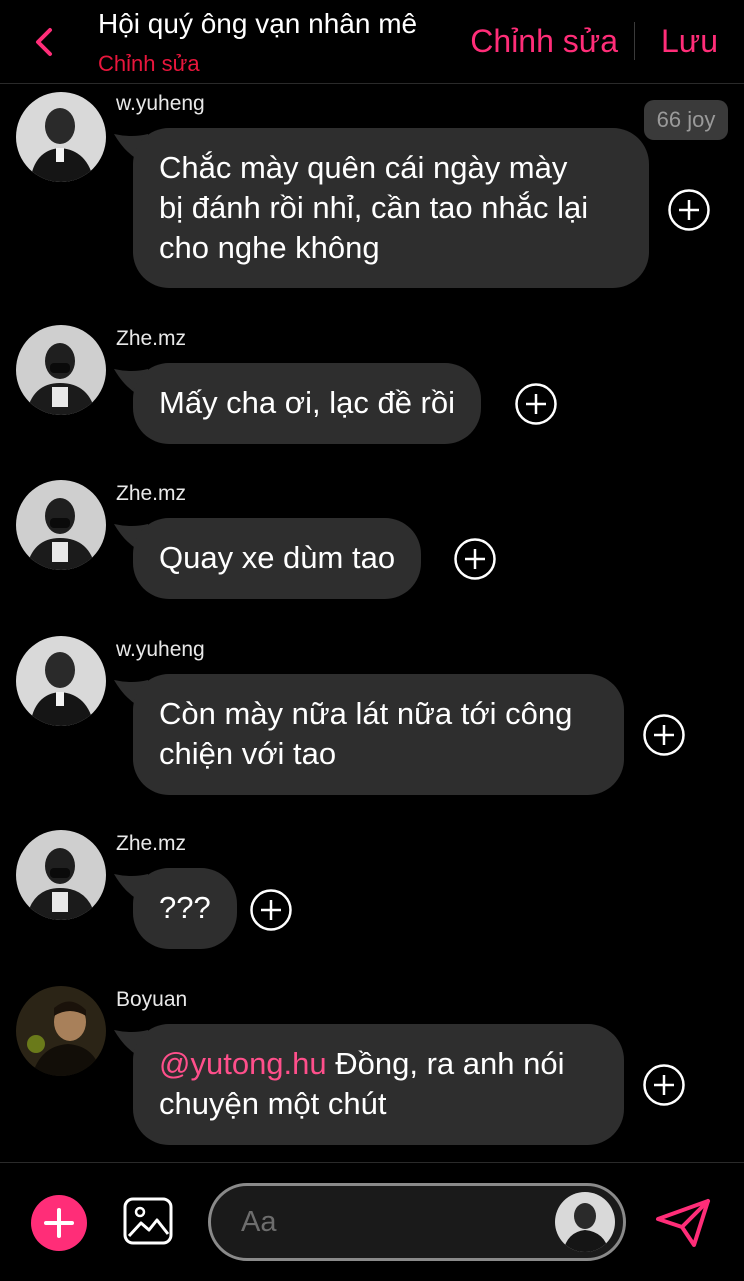 The width and height of the screenshot is (744, 1281). I want to click on chat-title: Hội quý ông vạn nhân mê, so click(258, 23).